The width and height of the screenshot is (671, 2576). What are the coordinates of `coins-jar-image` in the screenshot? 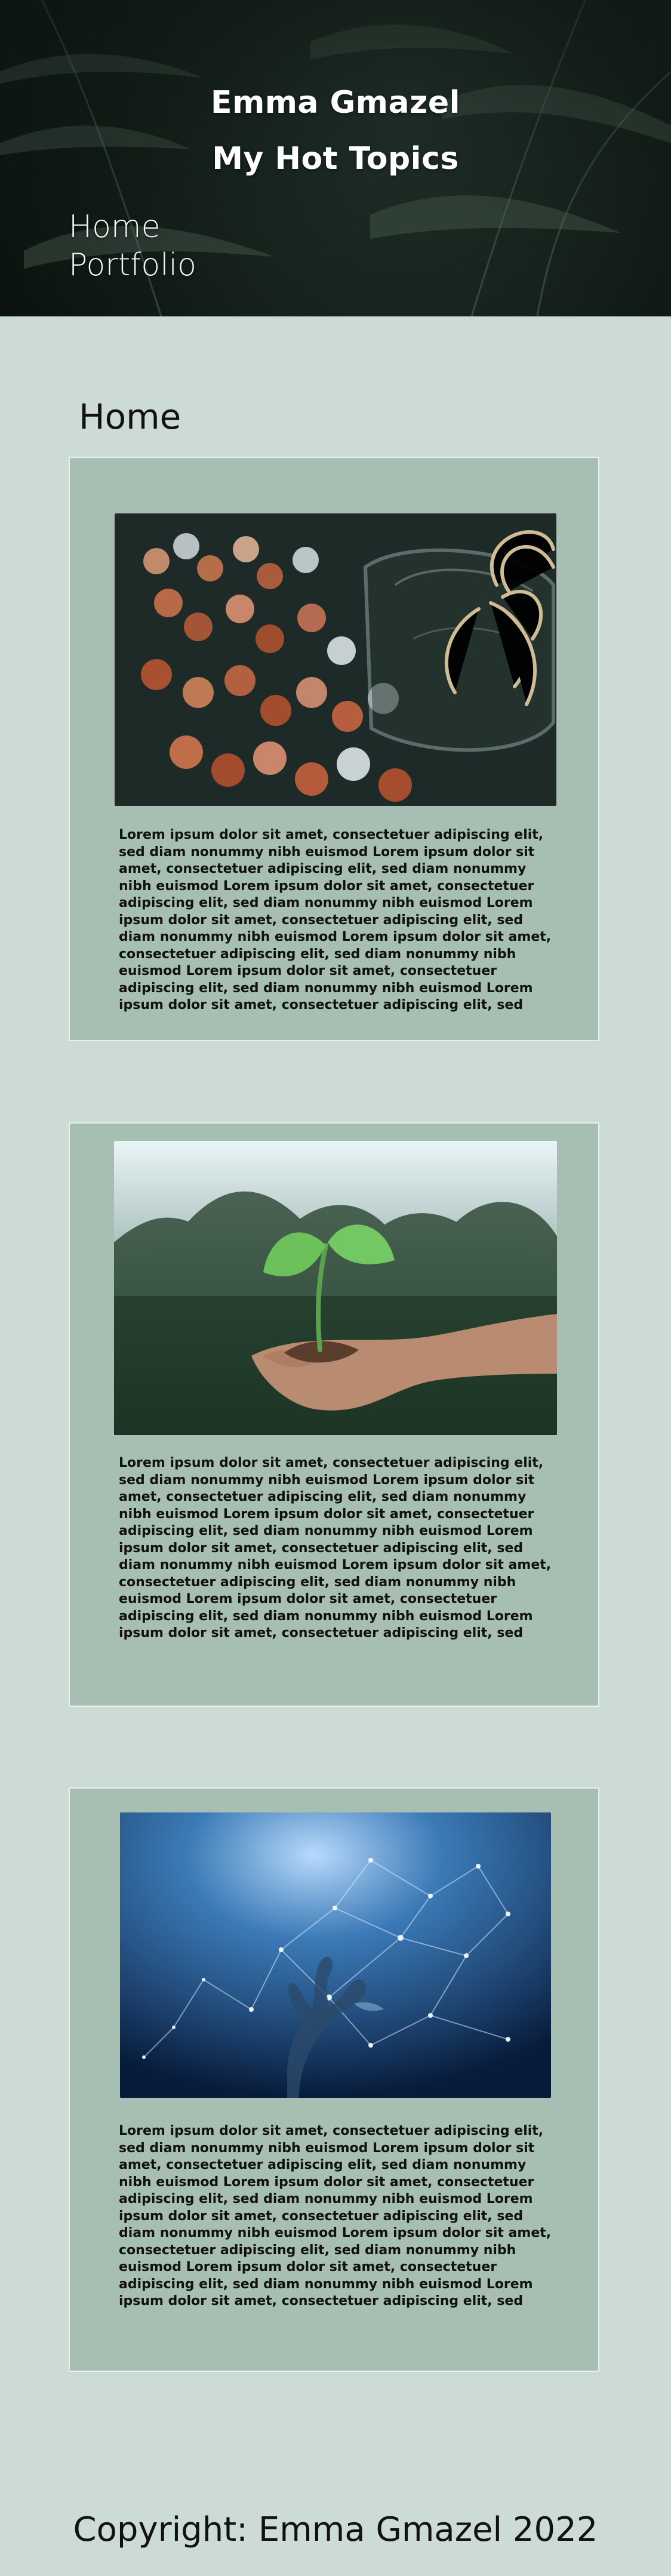 It's located at (335, 659).